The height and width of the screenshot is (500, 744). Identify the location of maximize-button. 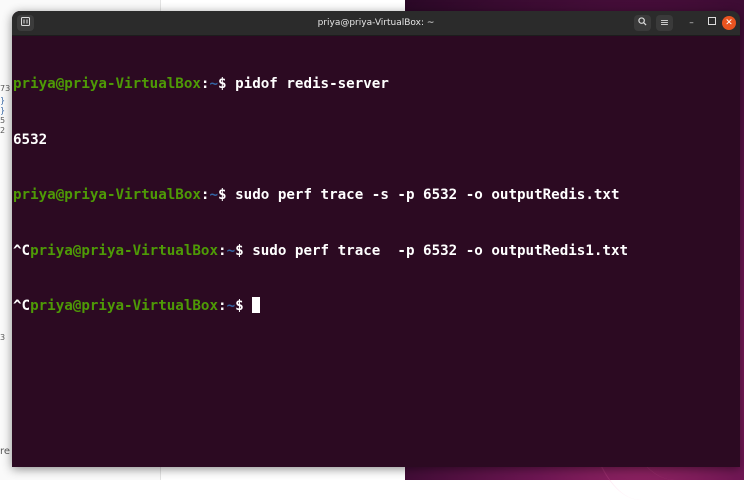
(711, 23).